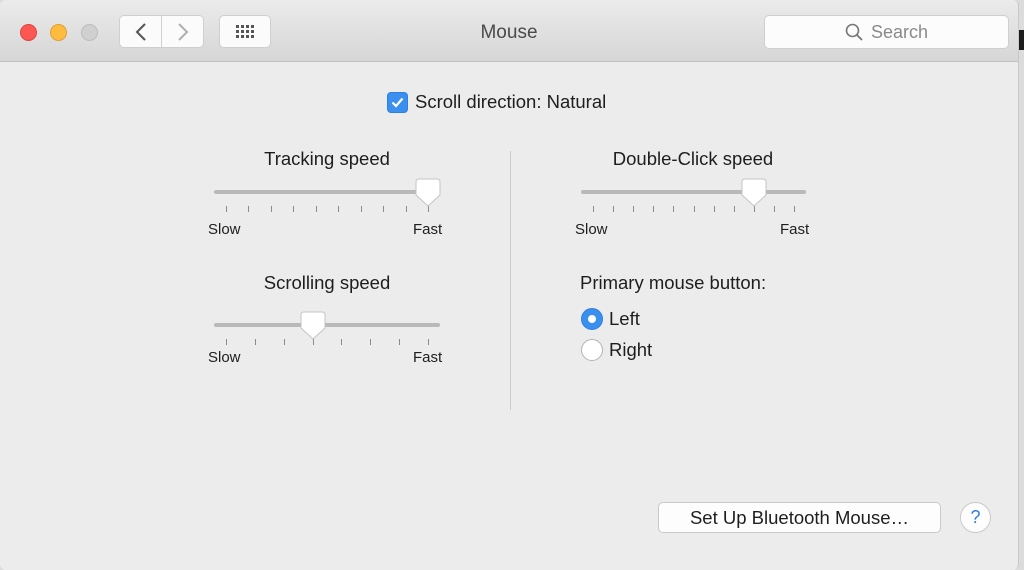  I want to click on double-click-slow-label: Slow, so click(591, 229).